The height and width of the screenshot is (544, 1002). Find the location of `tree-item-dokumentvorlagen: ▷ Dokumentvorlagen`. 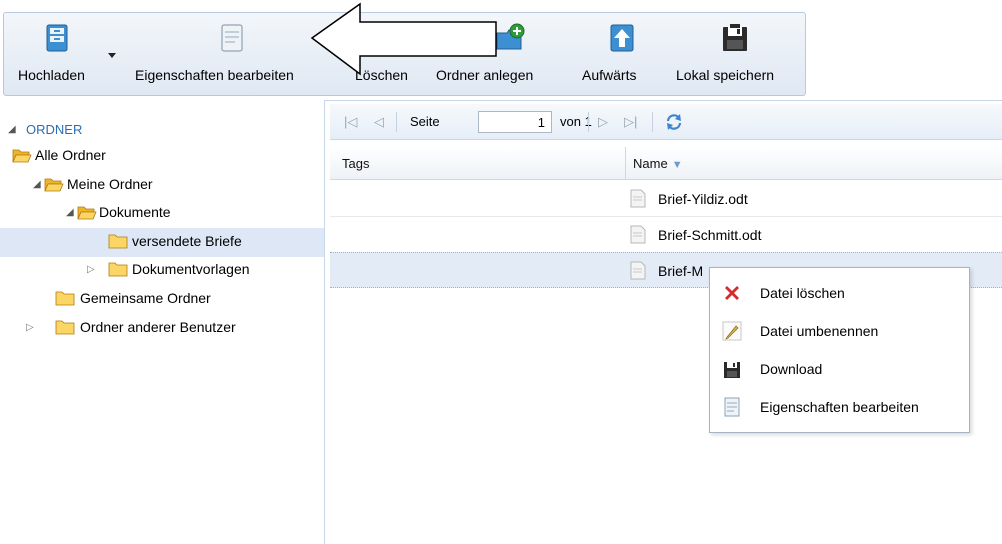

tree-item-dokumentvorlagen: ▷ Dokumentvorlagen is located at coordinates (162, 270).